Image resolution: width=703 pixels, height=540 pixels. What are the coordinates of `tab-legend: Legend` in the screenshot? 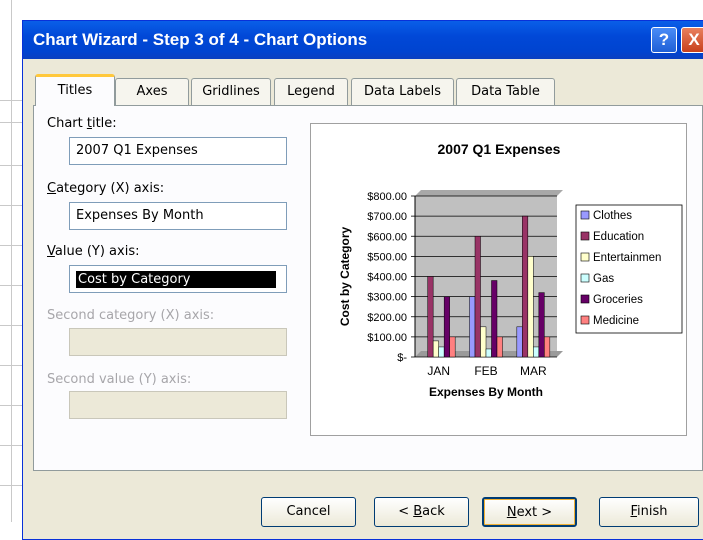 It's located at (311, 91).